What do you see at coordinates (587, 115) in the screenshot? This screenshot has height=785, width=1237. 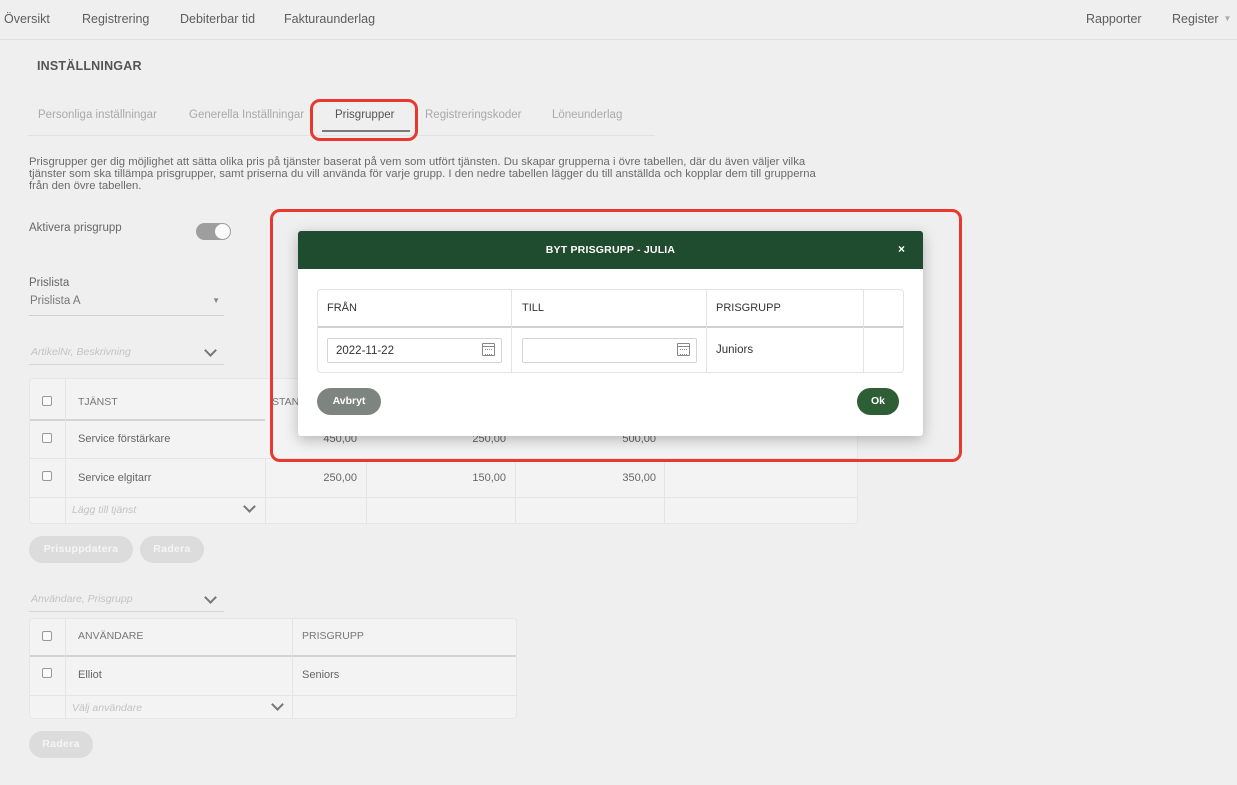 I see `tab-loneunderlag: Löneunderlag` at bounding box center [587, 115].